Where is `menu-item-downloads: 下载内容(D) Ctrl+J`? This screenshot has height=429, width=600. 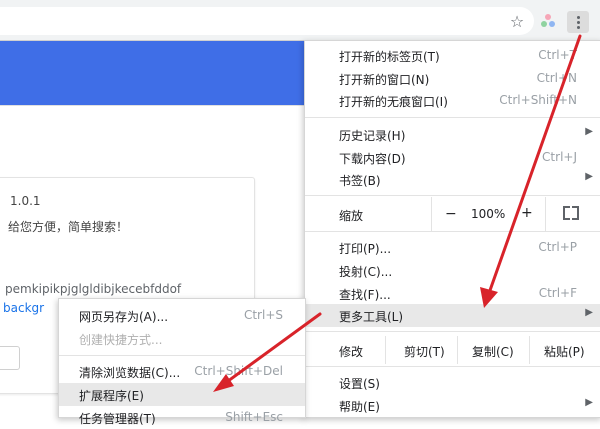
menu-item-downloads: 下载内容(D) Ctrl+J is located at coordinates (452, 157).